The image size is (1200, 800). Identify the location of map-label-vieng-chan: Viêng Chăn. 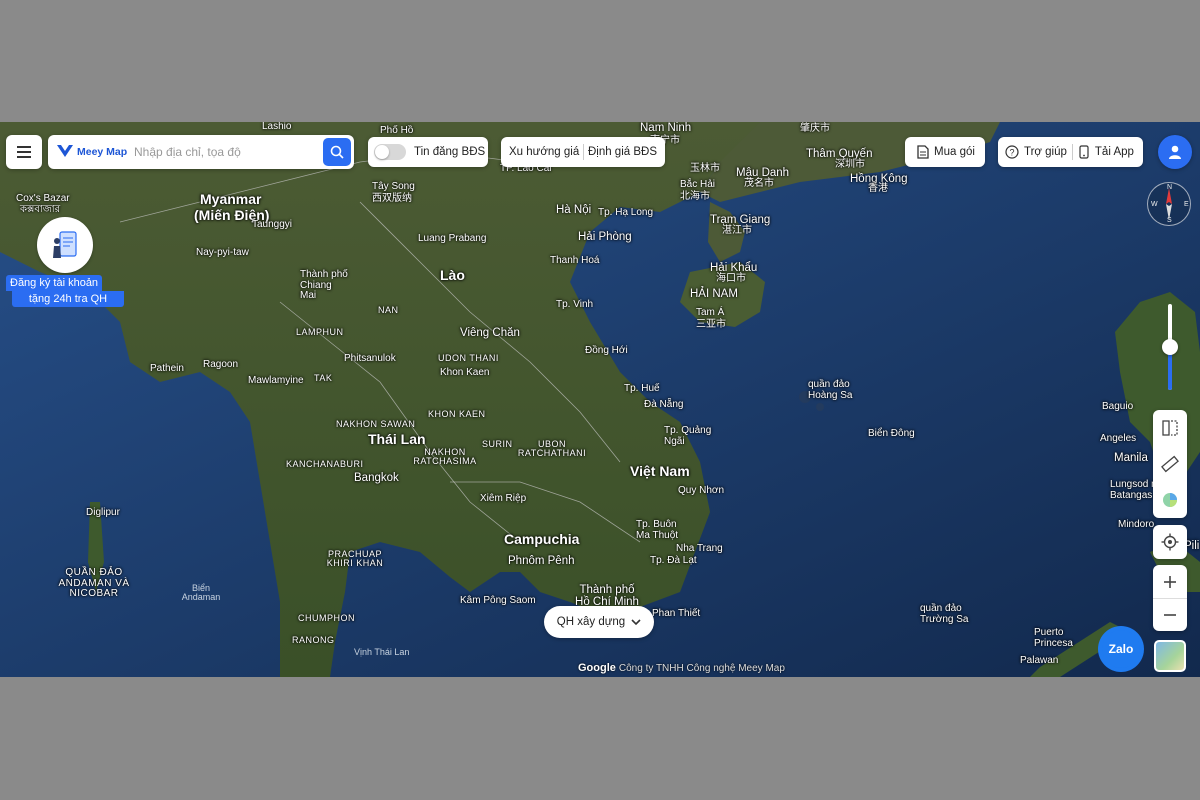
(490, 333).